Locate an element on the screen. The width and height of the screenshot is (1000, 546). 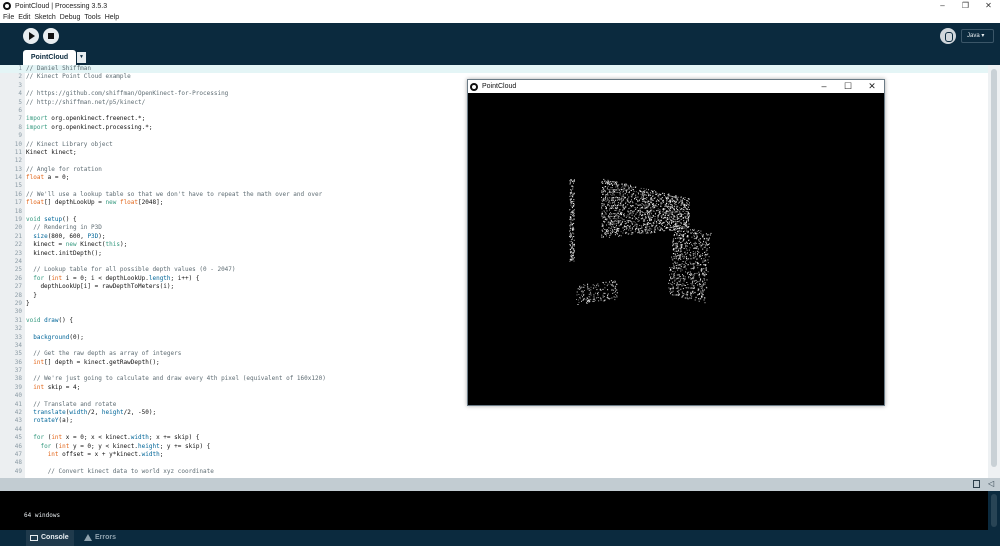
code-line: 1 // Daniel Shiffman is located at coordinates (494, 69).